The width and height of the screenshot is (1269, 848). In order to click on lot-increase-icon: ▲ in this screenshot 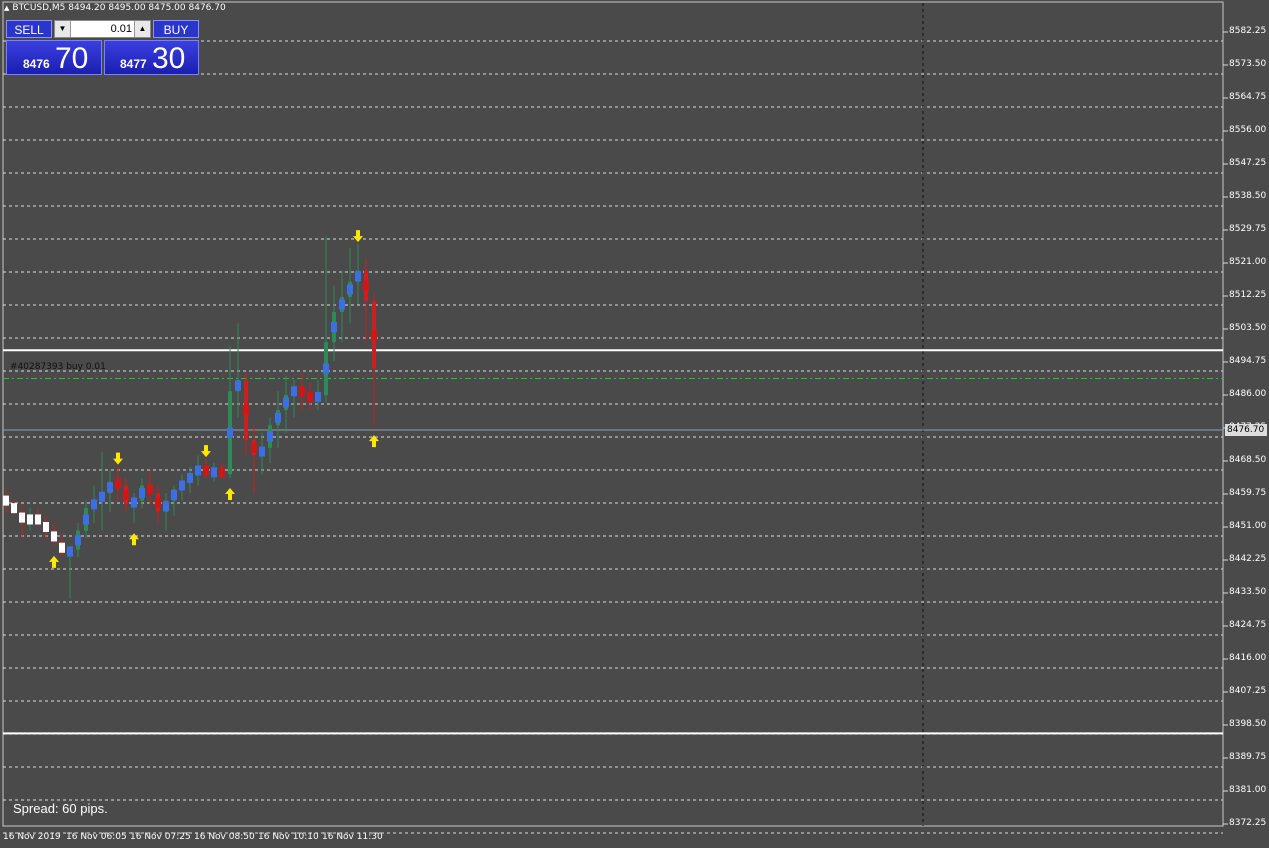, I will do `click(142, 29)`.